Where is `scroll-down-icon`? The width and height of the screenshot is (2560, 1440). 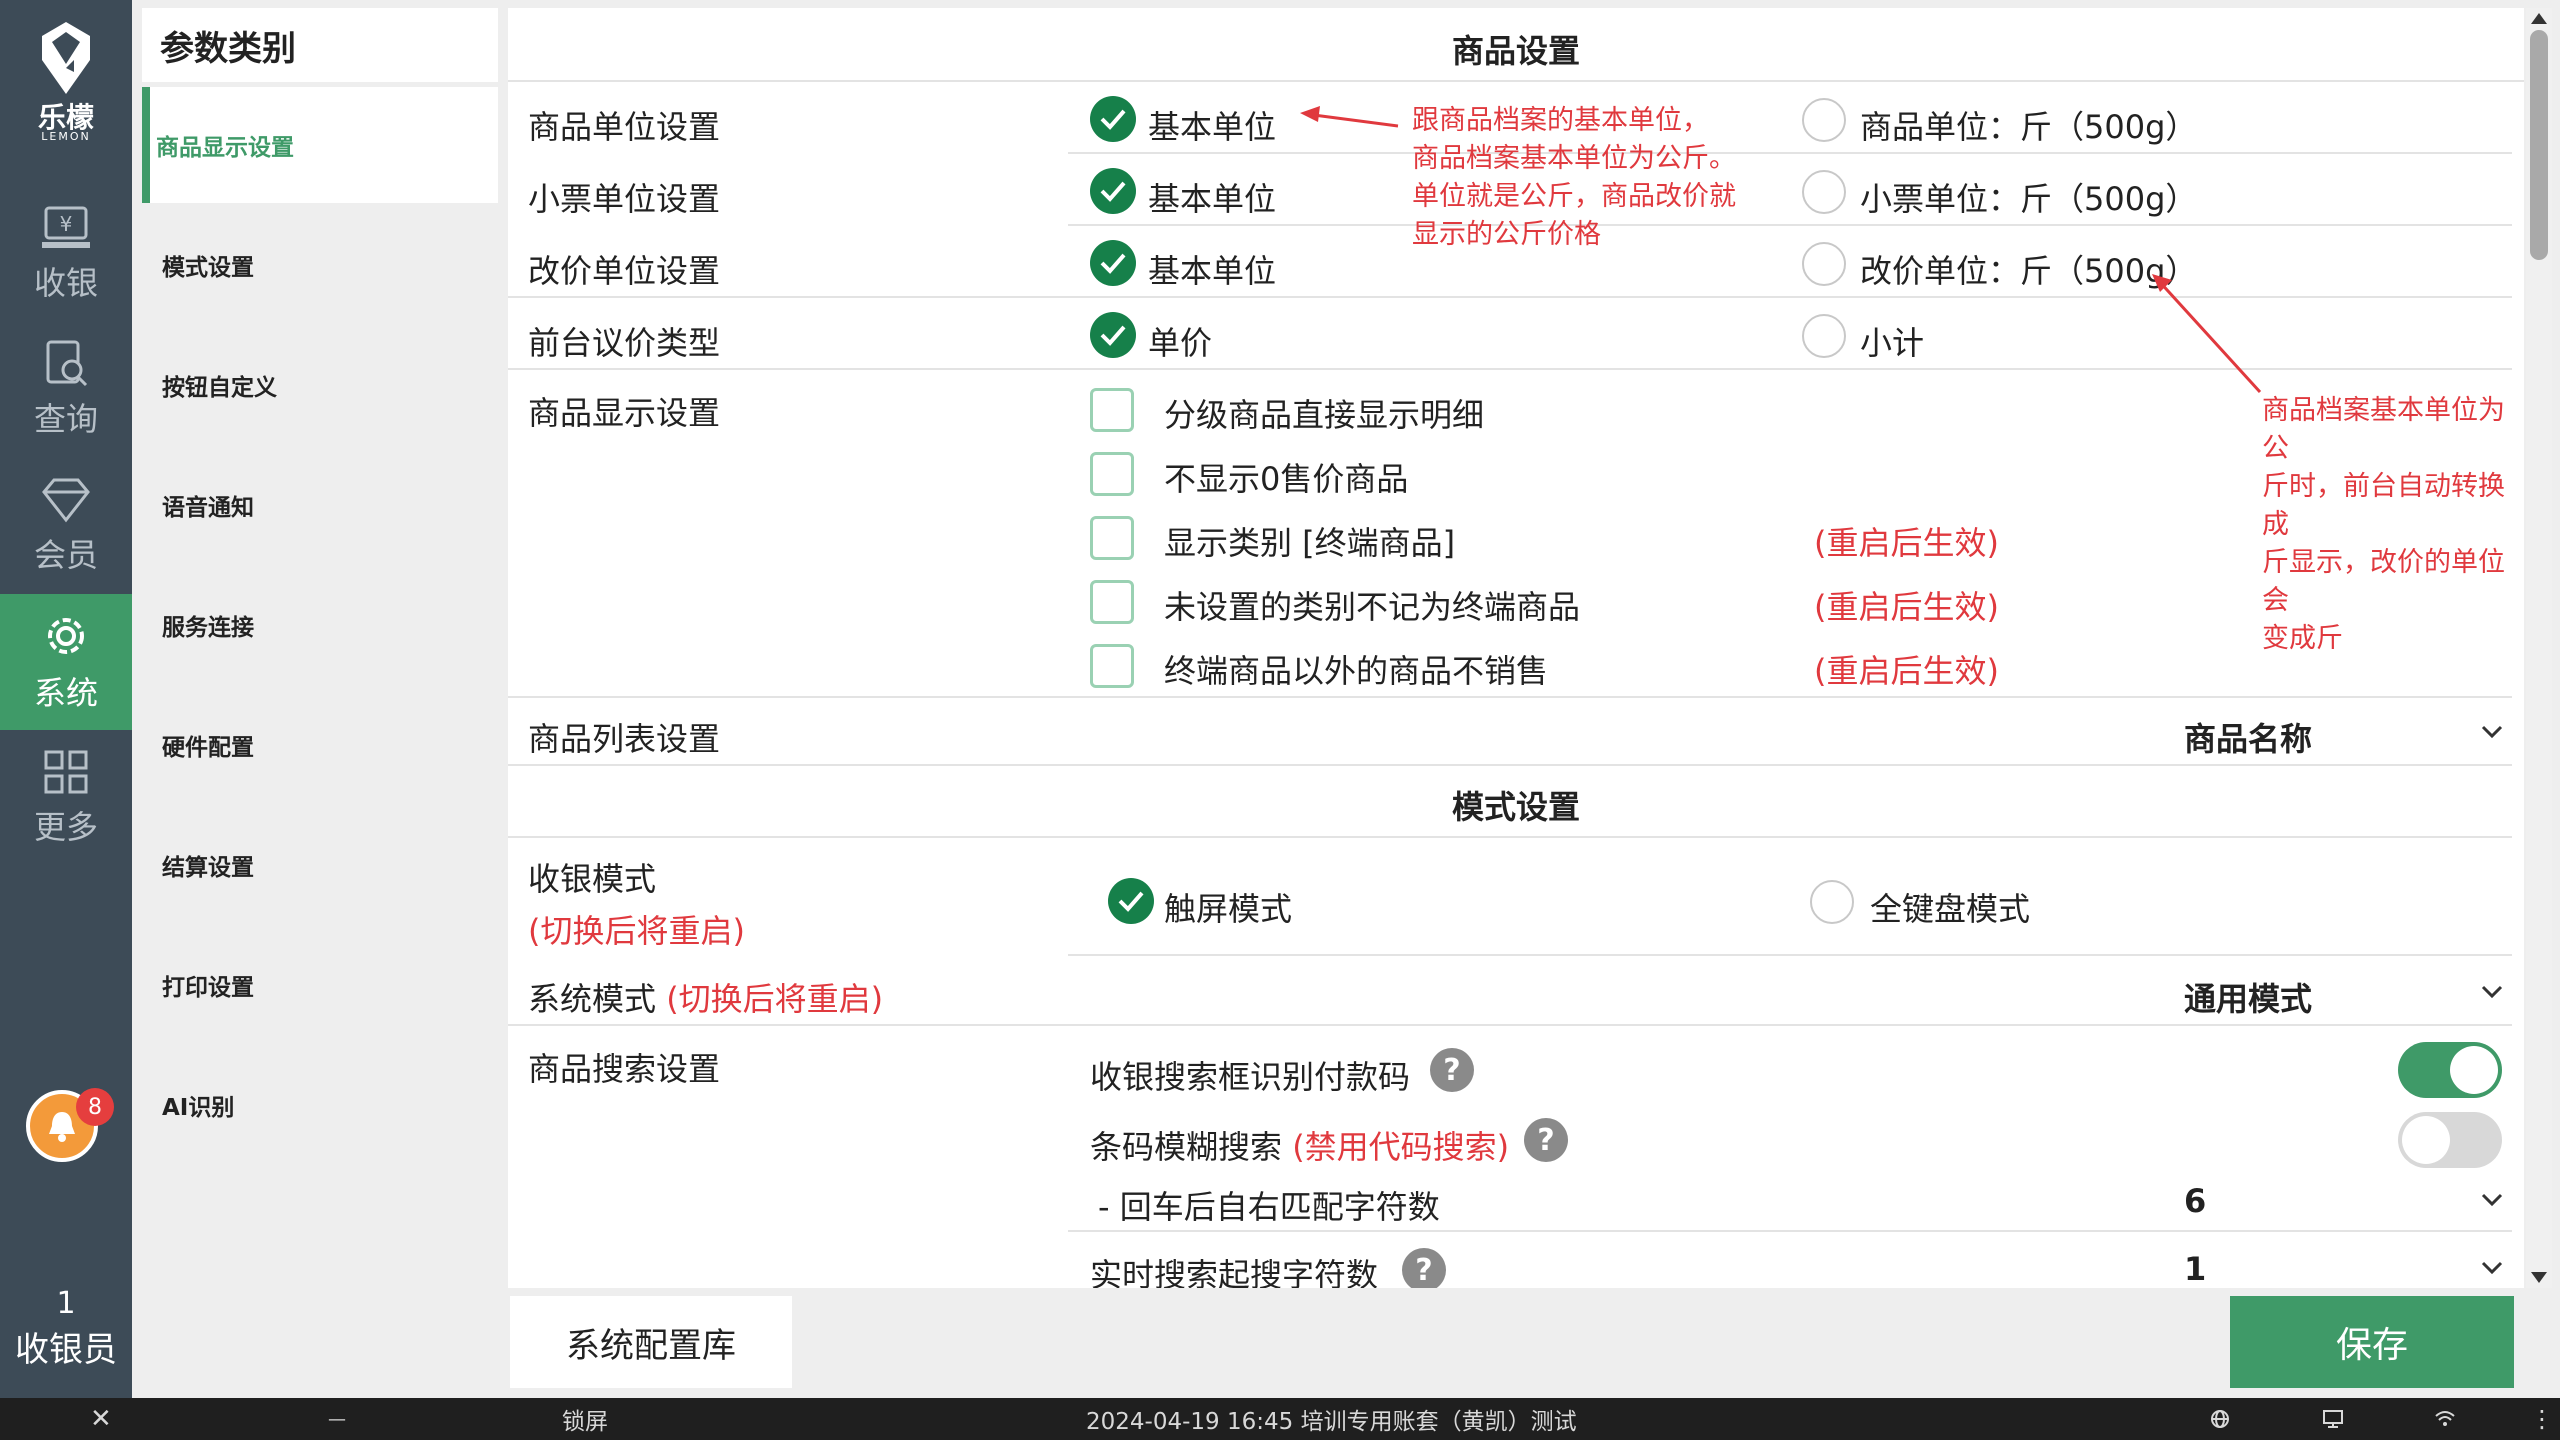
scroll-down-icon is located at coordinates (2539, 1279).